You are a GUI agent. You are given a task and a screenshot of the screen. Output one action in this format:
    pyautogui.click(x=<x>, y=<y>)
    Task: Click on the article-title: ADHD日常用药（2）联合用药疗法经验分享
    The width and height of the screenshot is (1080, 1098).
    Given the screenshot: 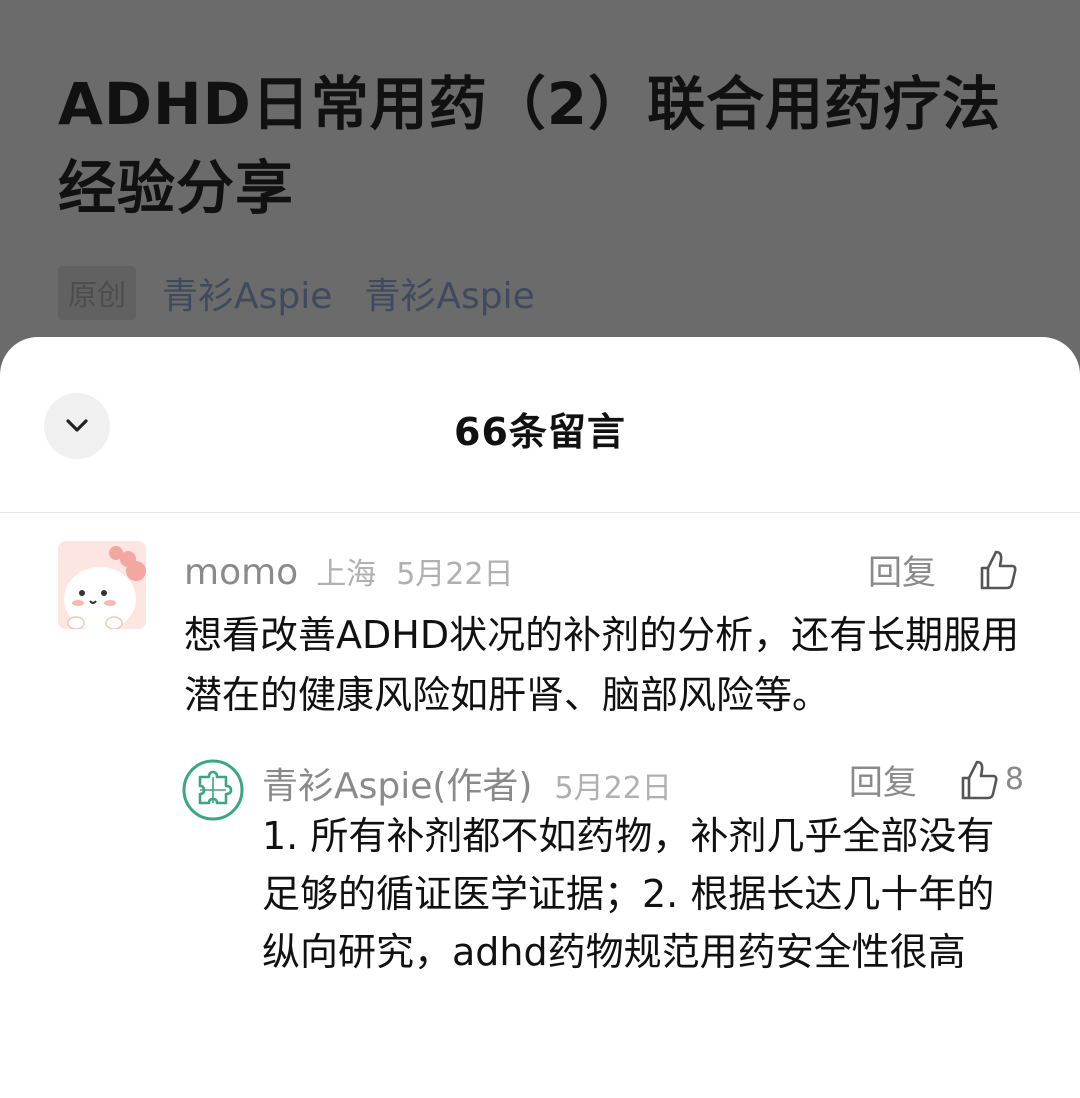 What is the action you would take?
    pyautogui.click(x=530, y=146)
    